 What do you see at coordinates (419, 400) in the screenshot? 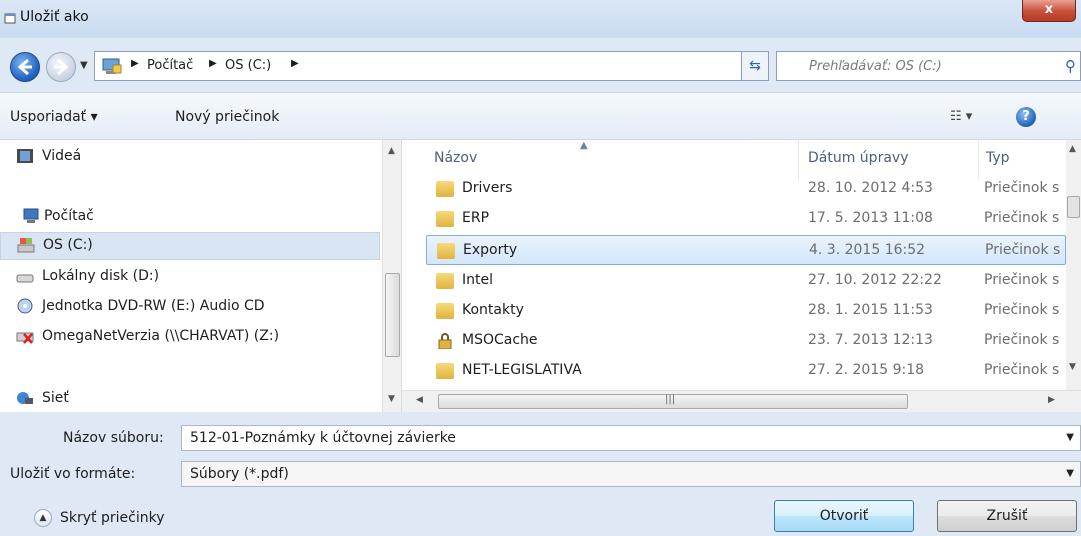
I see `scroll-left-icon: ◀` at bounding box center [419, 400].